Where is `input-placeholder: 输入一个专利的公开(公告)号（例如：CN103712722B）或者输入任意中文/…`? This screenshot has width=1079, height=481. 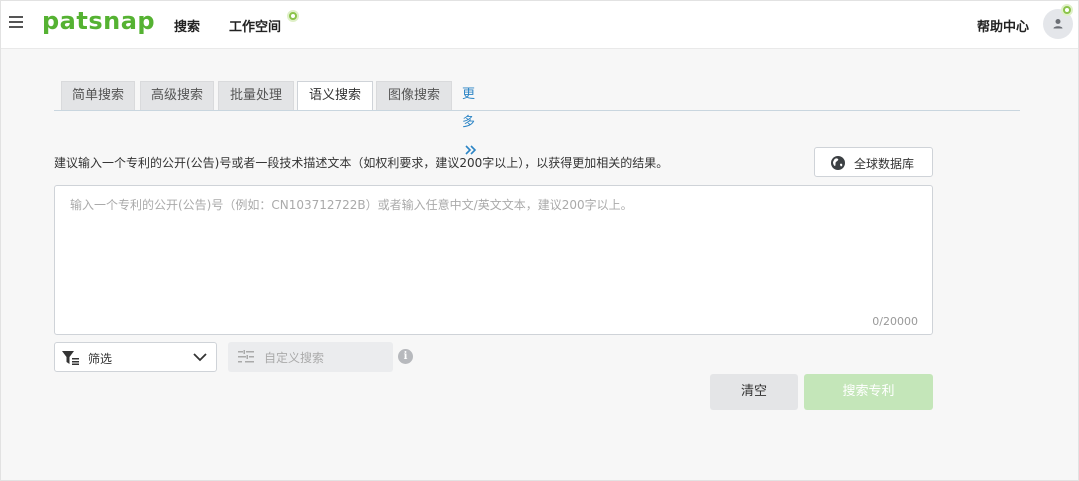 input-placeholder: 输入一个专利的公开(公告)号（例如：CN103712722B）或者输入任意中文/… is located at coordinates (351, 205).